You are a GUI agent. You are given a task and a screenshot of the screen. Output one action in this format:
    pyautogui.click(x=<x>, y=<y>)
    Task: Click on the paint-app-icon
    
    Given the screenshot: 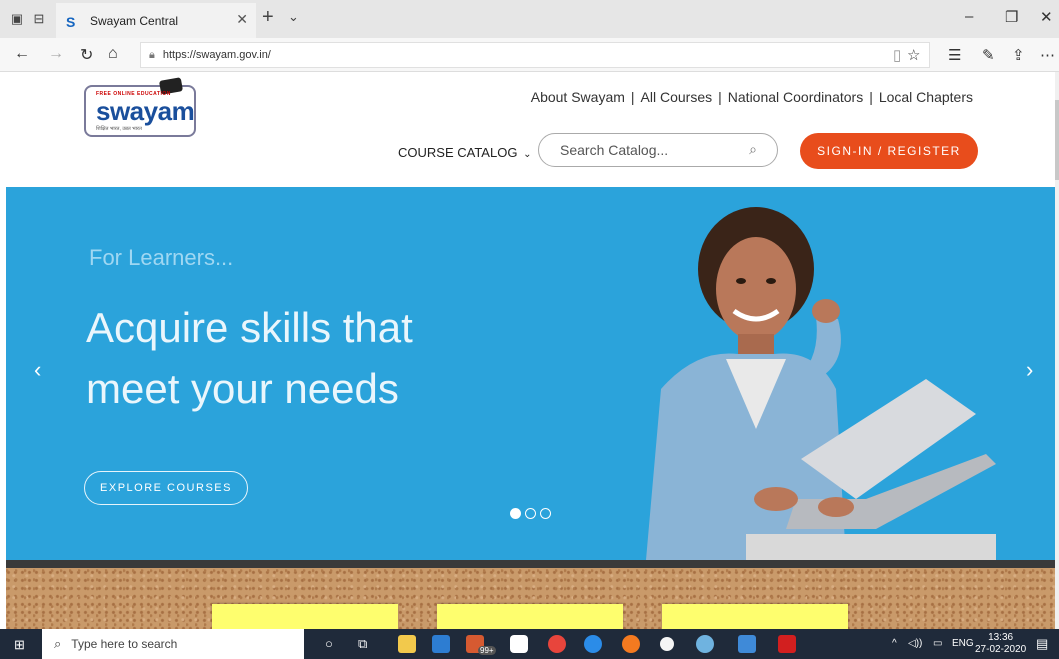 What is the action you would take?
    pyautogui.click(x=705, y=644)
    